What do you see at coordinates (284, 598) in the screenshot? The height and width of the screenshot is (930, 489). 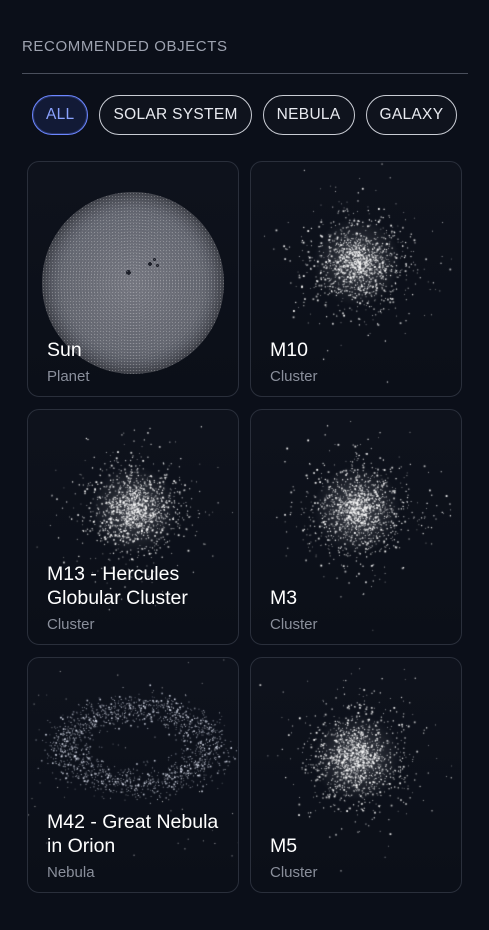 I see `object-name: M3` at bounding box center [284, 598].